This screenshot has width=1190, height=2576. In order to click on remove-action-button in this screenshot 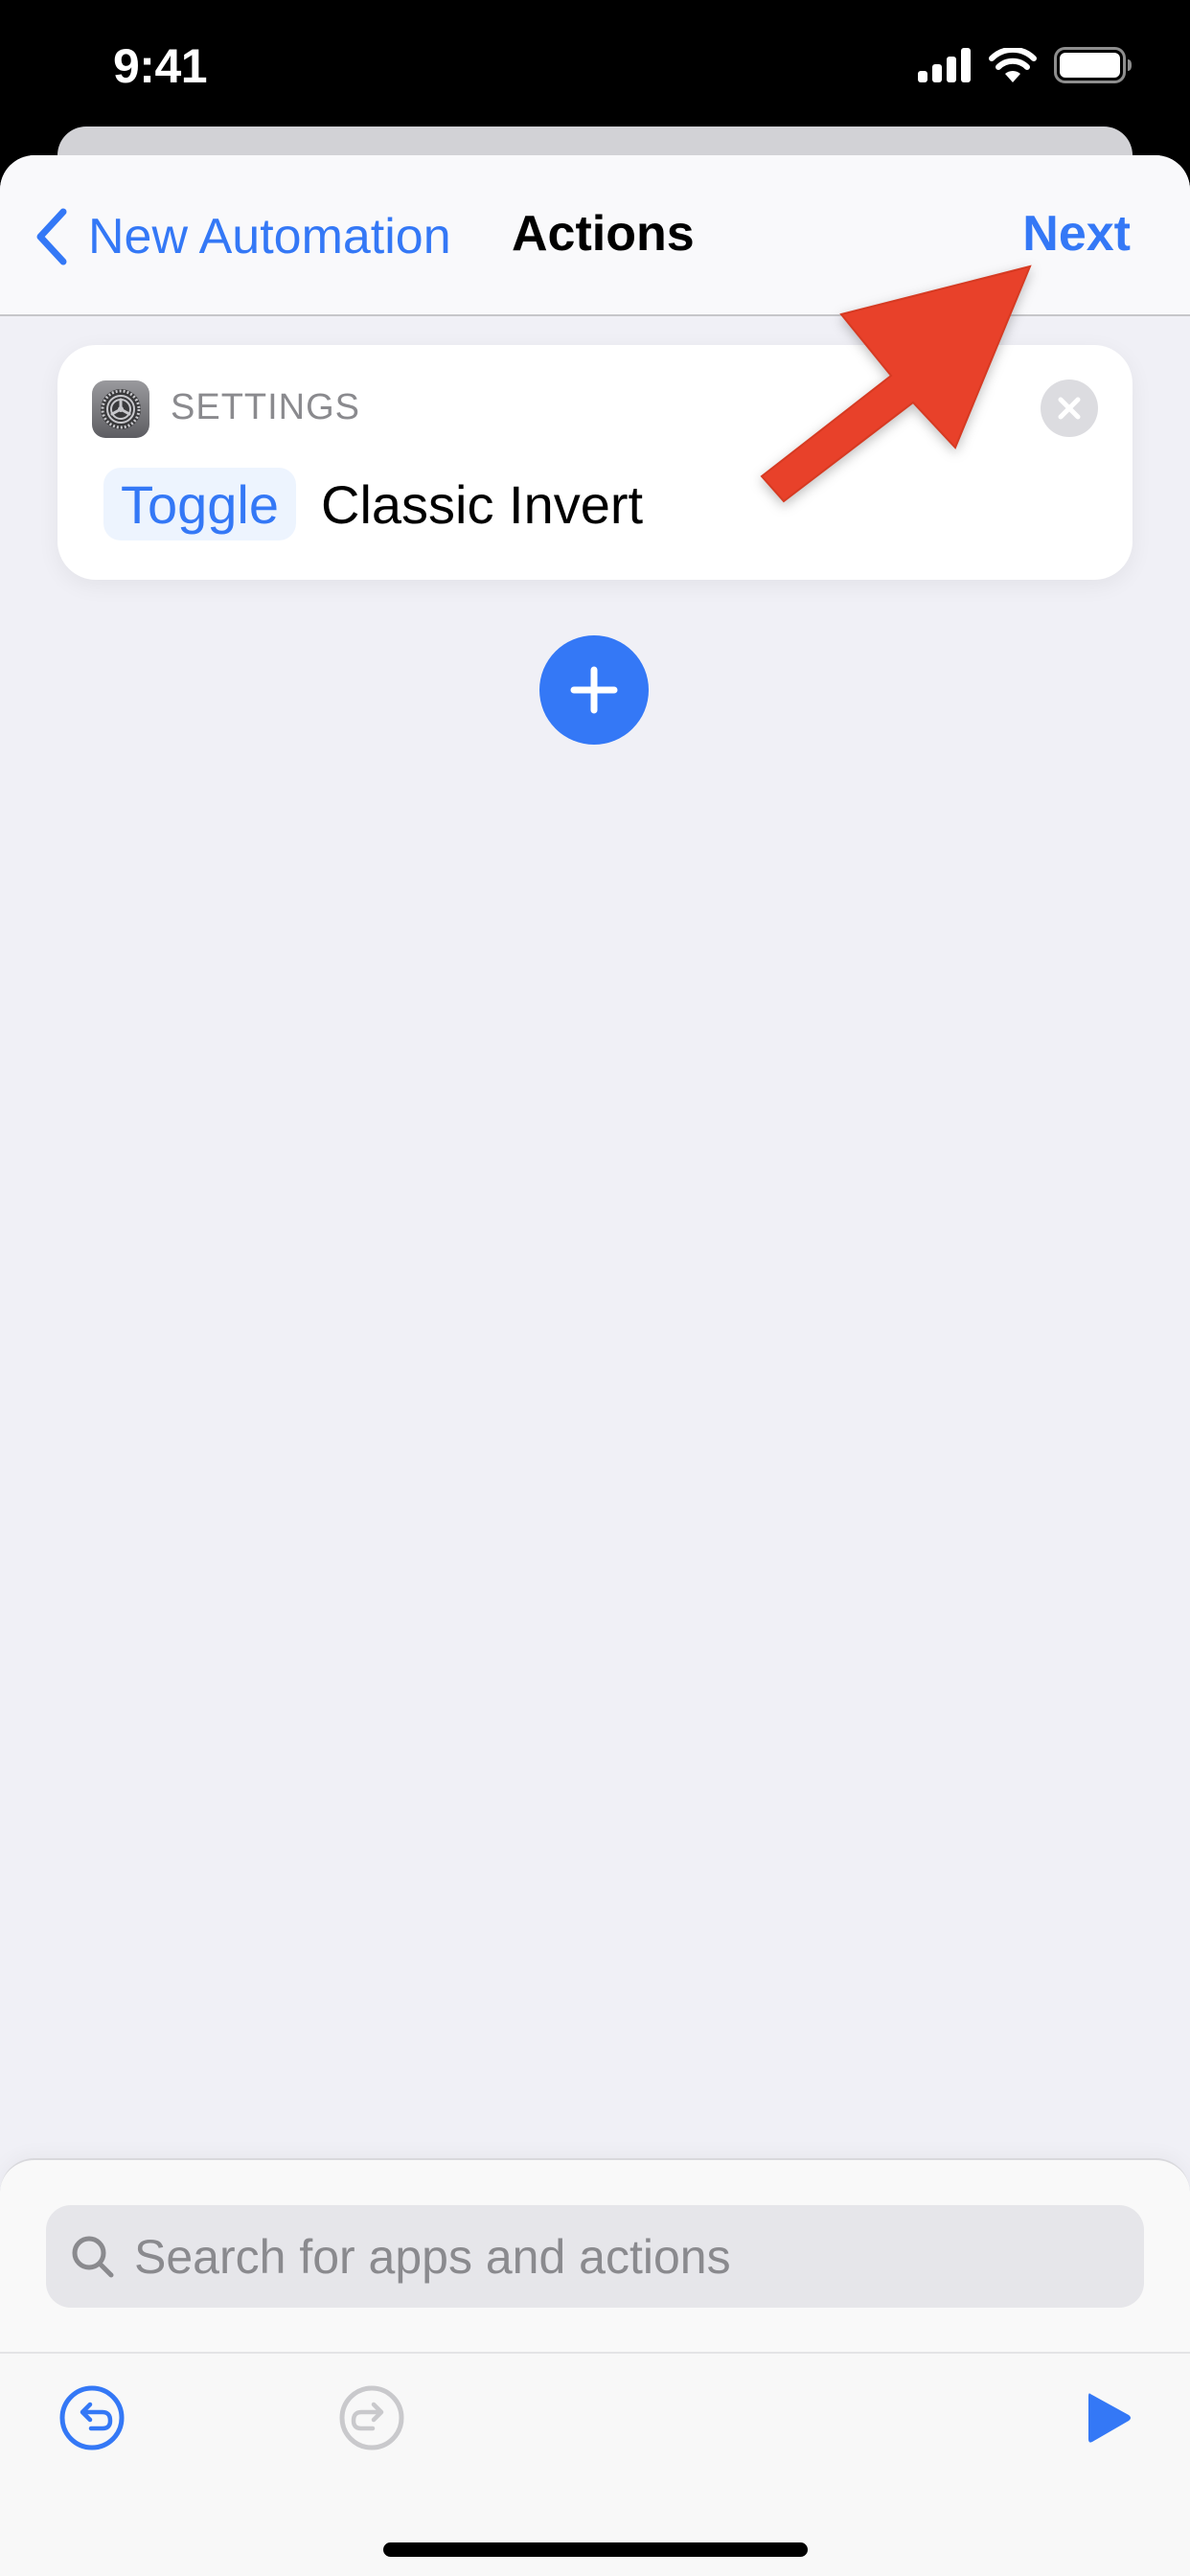, I will do `click(1070, 408)`.